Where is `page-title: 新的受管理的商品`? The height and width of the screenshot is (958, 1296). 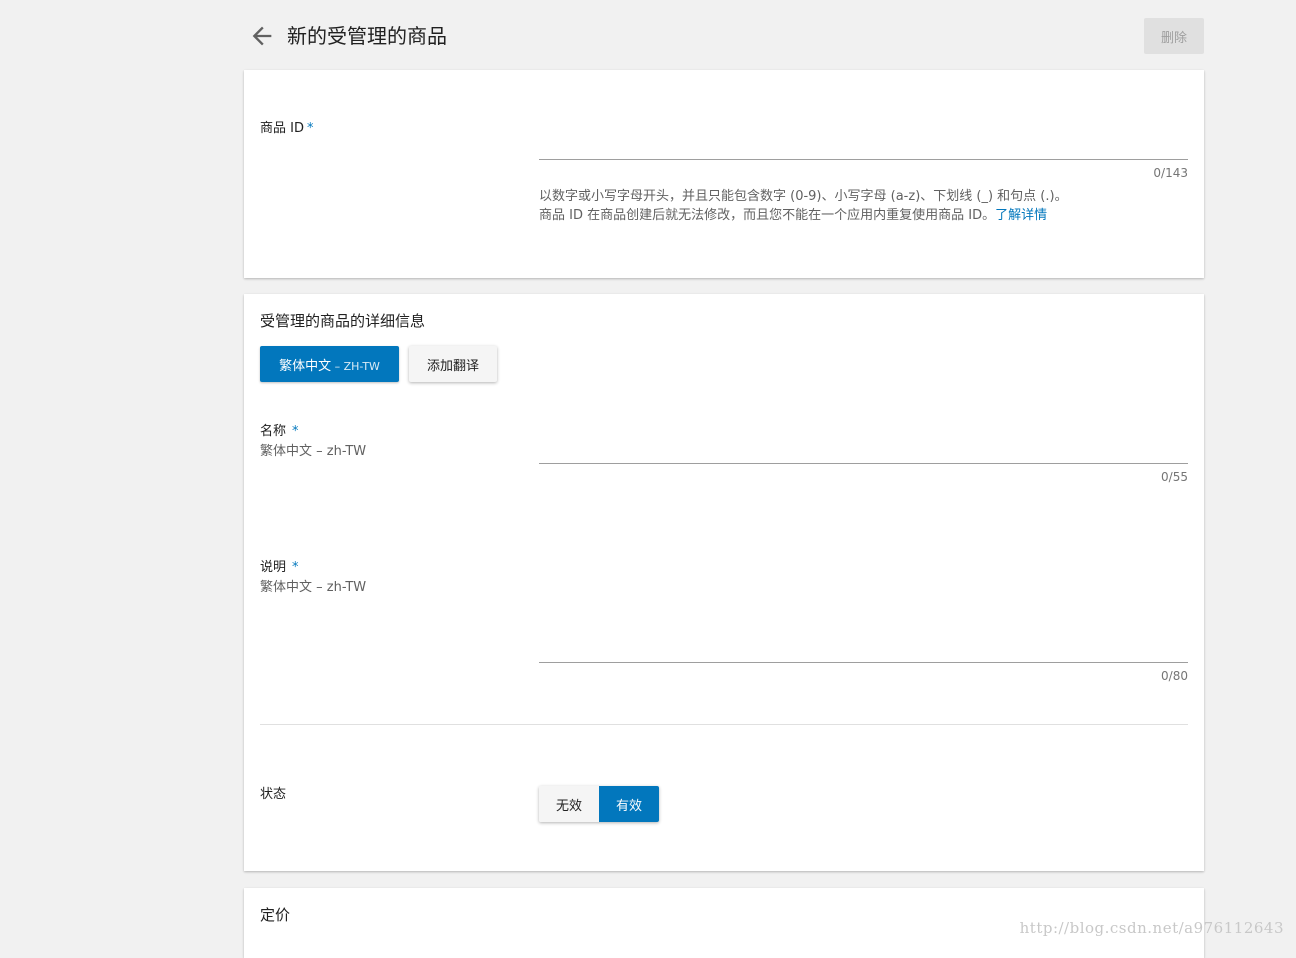 page-title: 新的受管理的商品 is located at coordinates (367, 36).